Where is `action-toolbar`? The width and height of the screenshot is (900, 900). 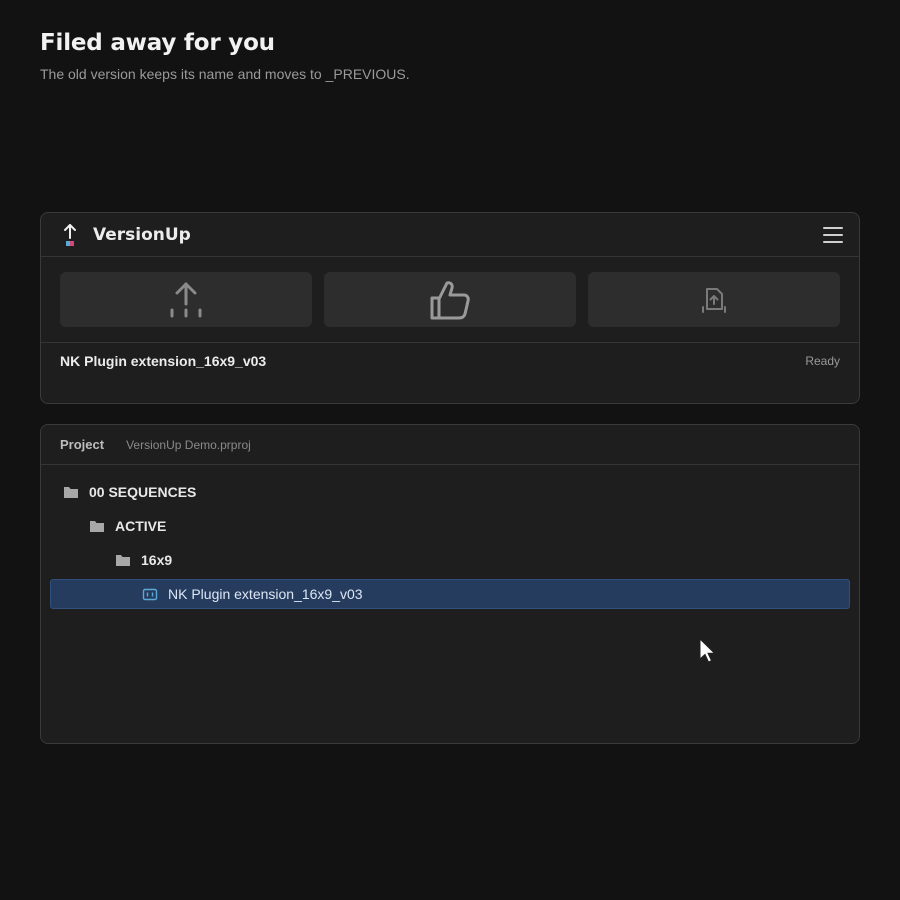
action-toolbar is located at coordinates (450, 300).